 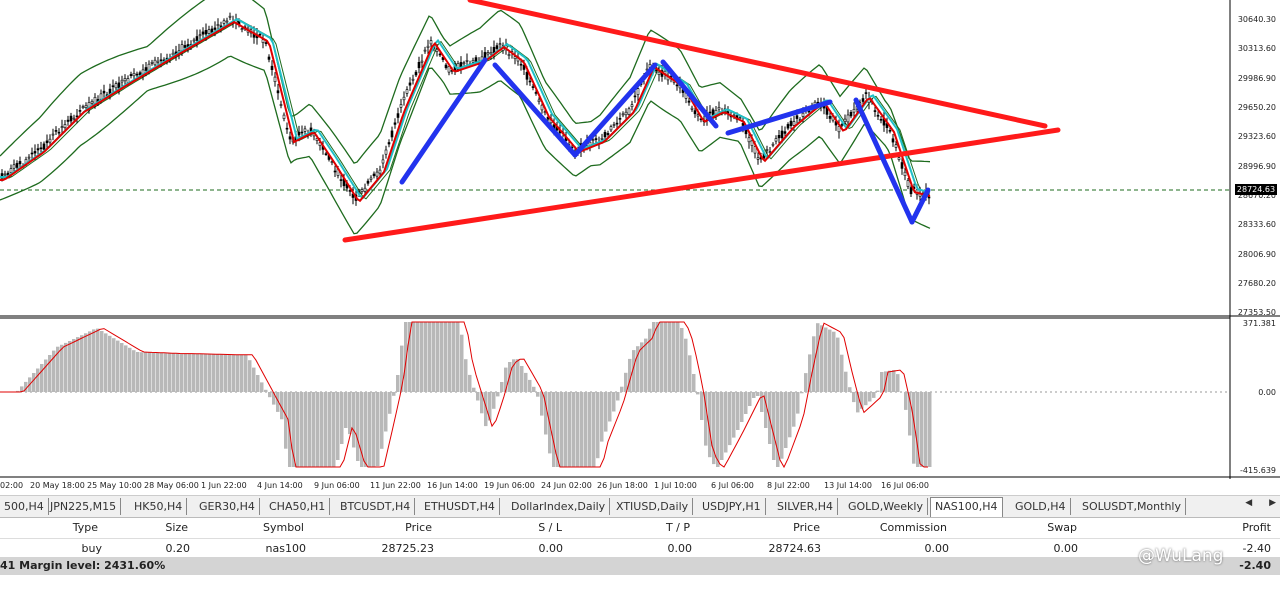 I want to click on column-header: Type, so click(x=85, y=527).